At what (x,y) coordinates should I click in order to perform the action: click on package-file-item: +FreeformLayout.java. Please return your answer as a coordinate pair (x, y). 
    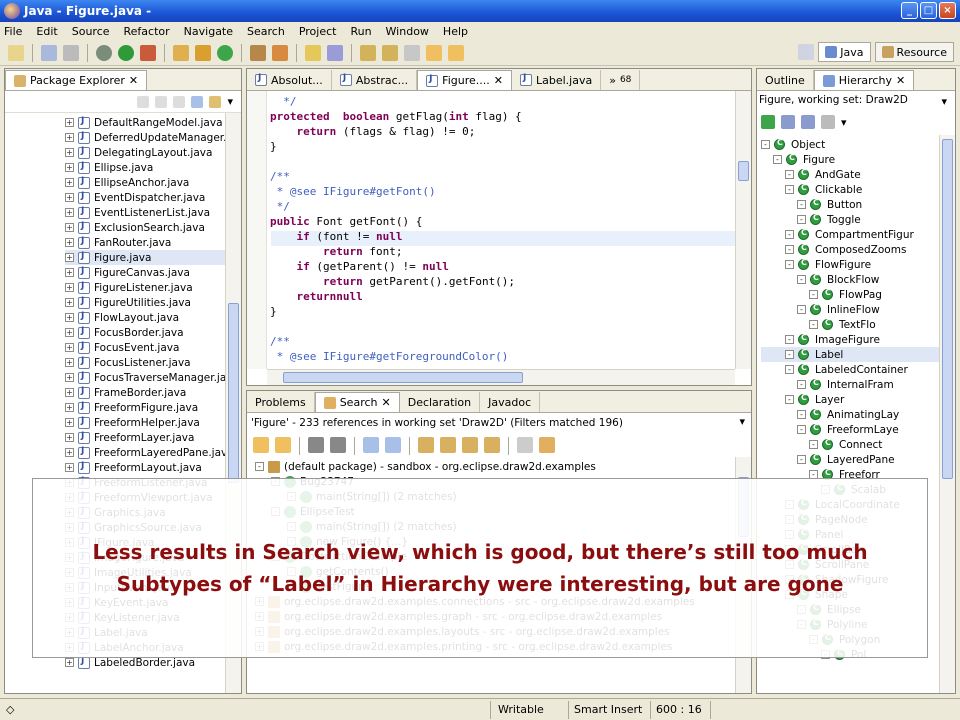
    Looking at the image, I should click on (145, 467).